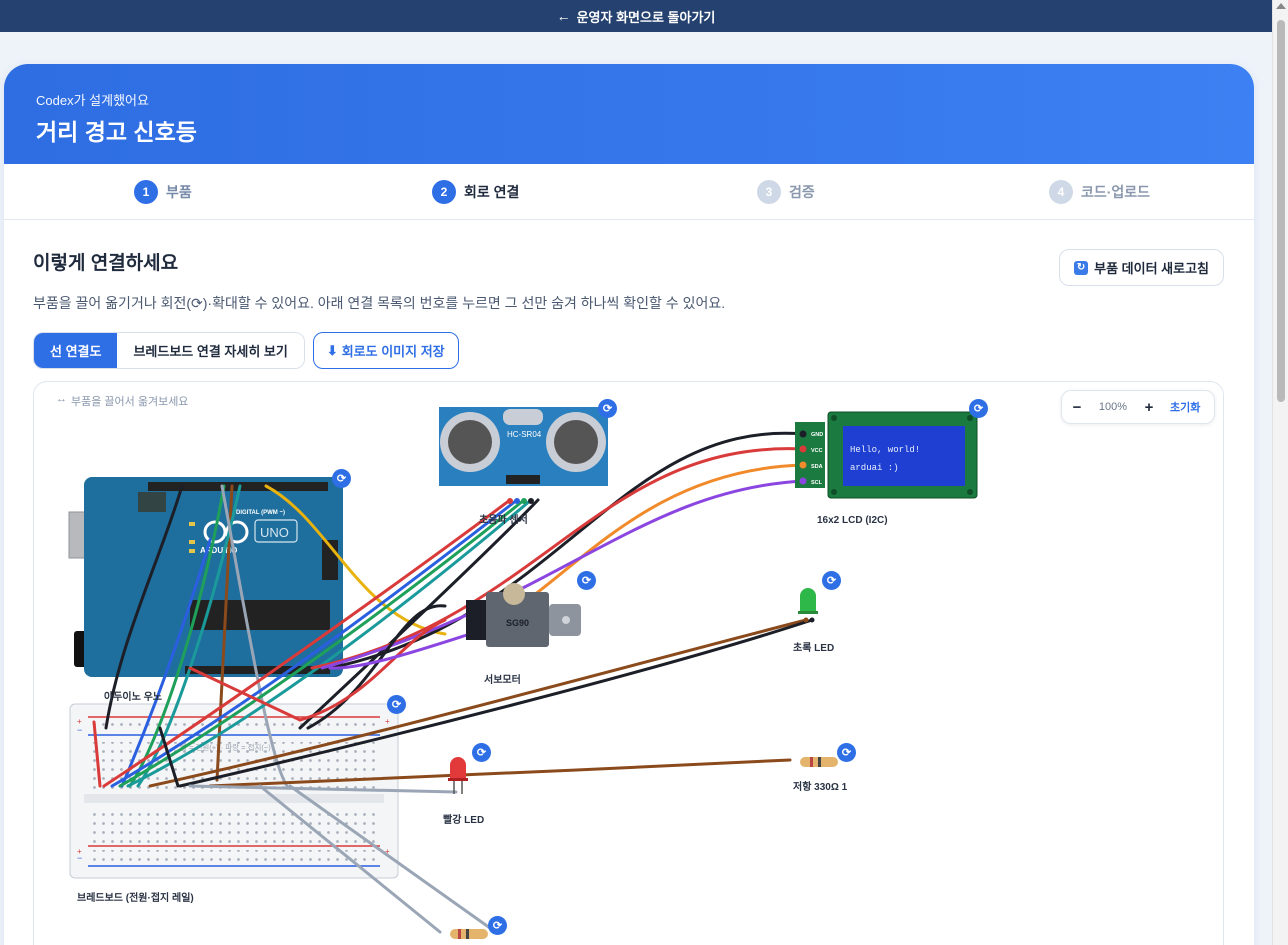  I want to click on green-led, so click(808, 605).